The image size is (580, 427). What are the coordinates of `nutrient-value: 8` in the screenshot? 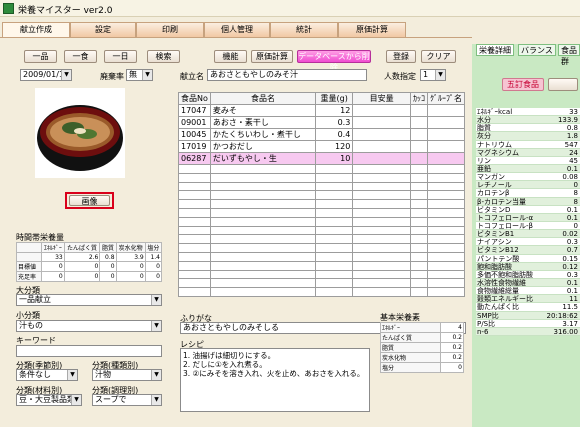 It's located at (575, 201).